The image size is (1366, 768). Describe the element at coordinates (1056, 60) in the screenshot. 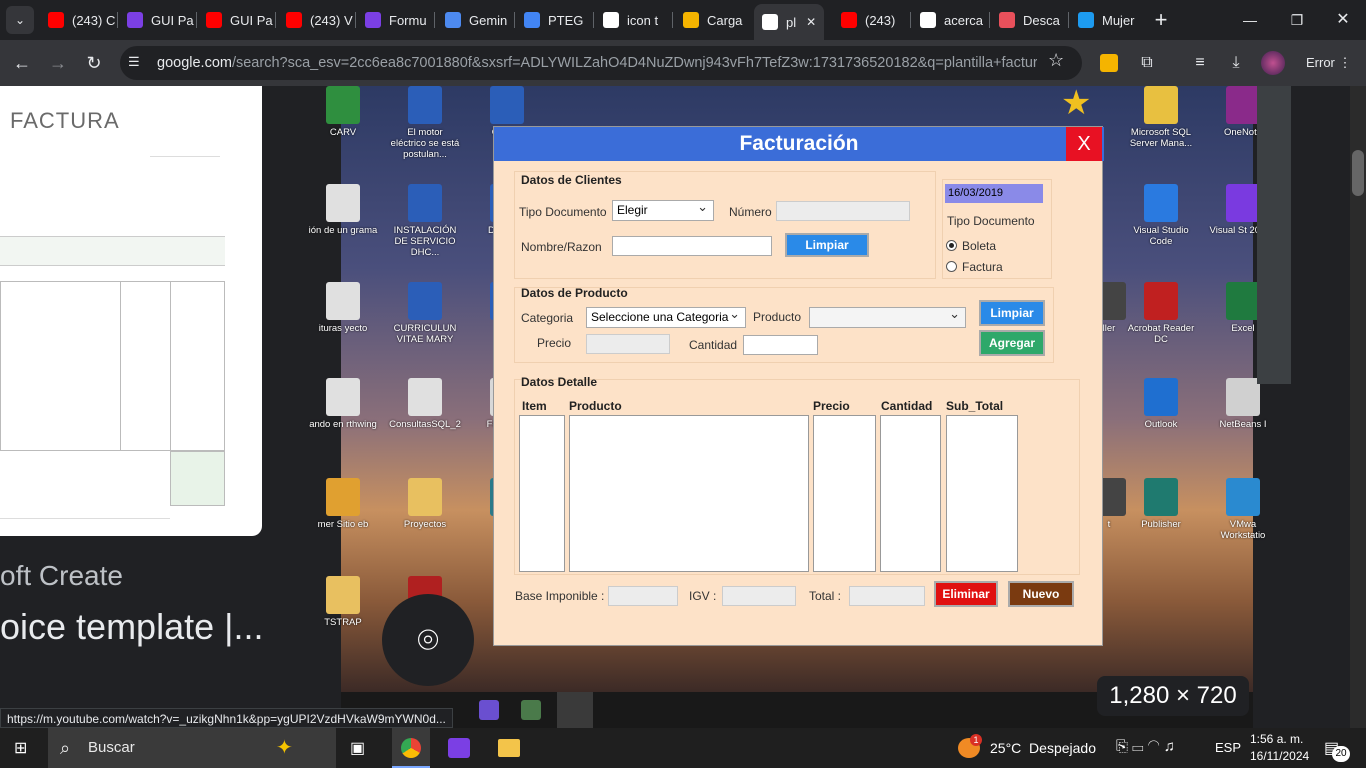

I see `bookmark-star-icon: ☆` at that location.